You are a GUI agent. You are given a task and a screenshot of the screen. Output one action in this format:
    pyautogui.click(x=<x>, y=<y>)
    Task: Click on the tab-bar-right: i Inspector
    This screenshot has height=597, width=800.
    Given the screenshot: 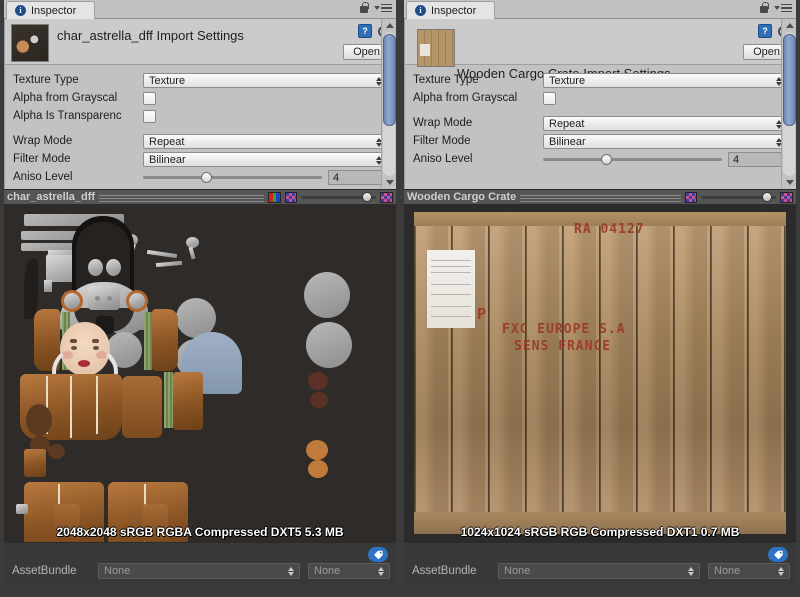 What is the action you would take?
    pyautogui.click(x=600, y=9)
    